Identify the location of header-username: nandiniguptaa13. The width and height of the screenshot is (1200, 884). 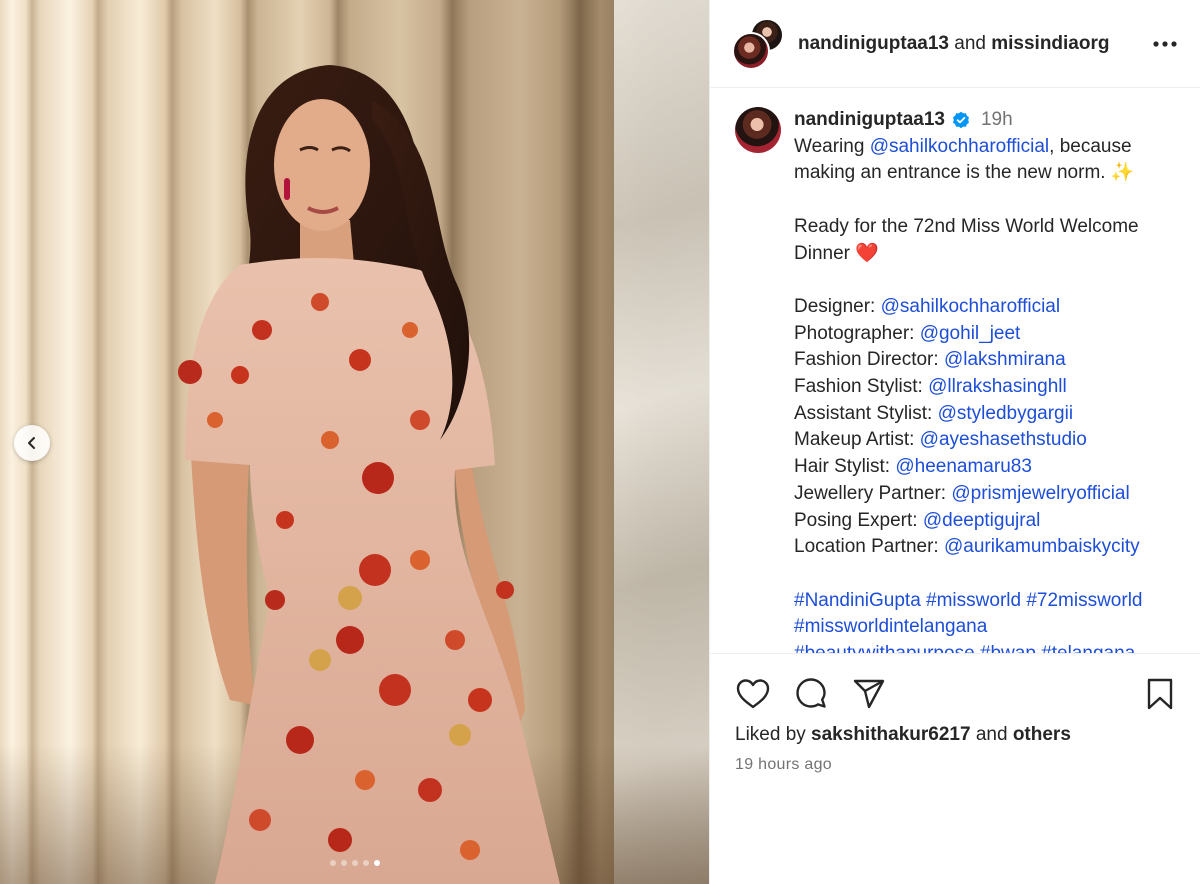
(873, 43).